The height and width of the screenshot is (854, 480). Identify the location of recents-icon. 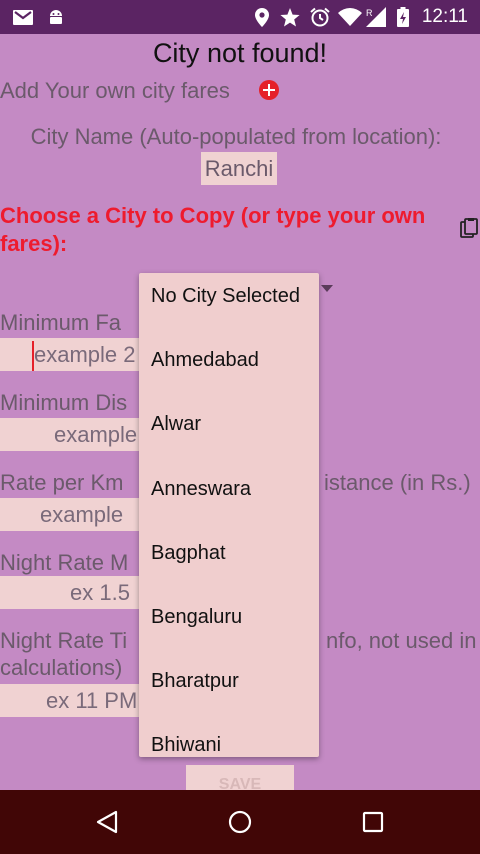
(373, 822).